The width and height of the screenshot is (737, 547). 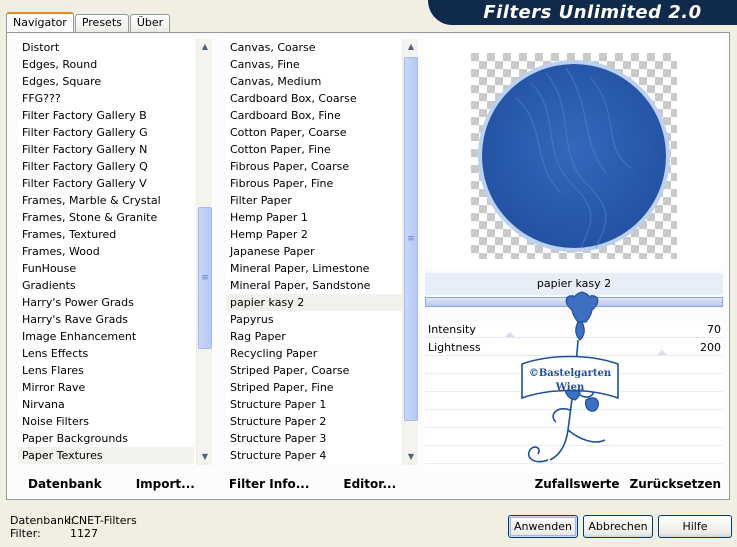 What do you see at coordinates (106, 200) in the screenshot?
I see `category-list-item: Frames, Marble & Crystal` at bounding box center [106, 200].